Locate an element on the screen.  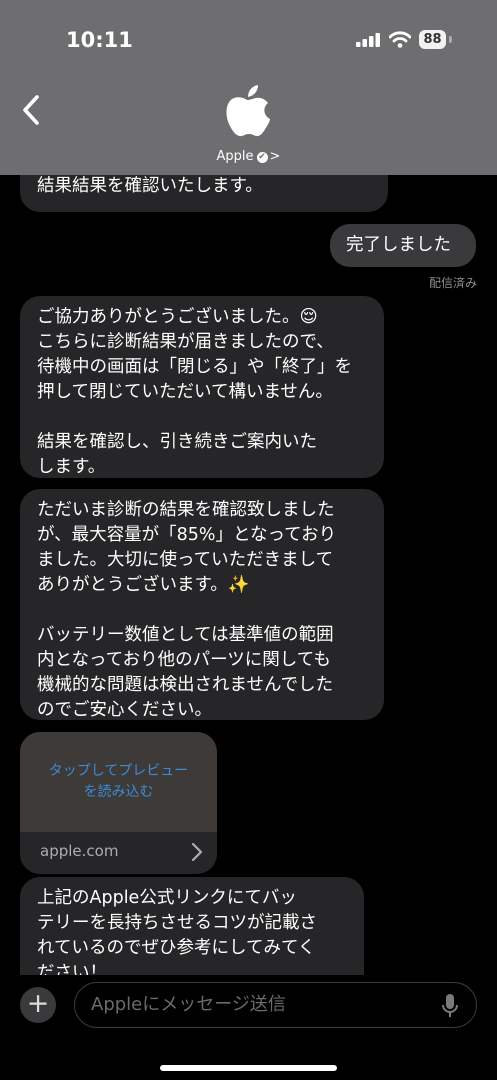
incoming-message: 結果結果を確認いたします。 is located at coordinates (204, 193).